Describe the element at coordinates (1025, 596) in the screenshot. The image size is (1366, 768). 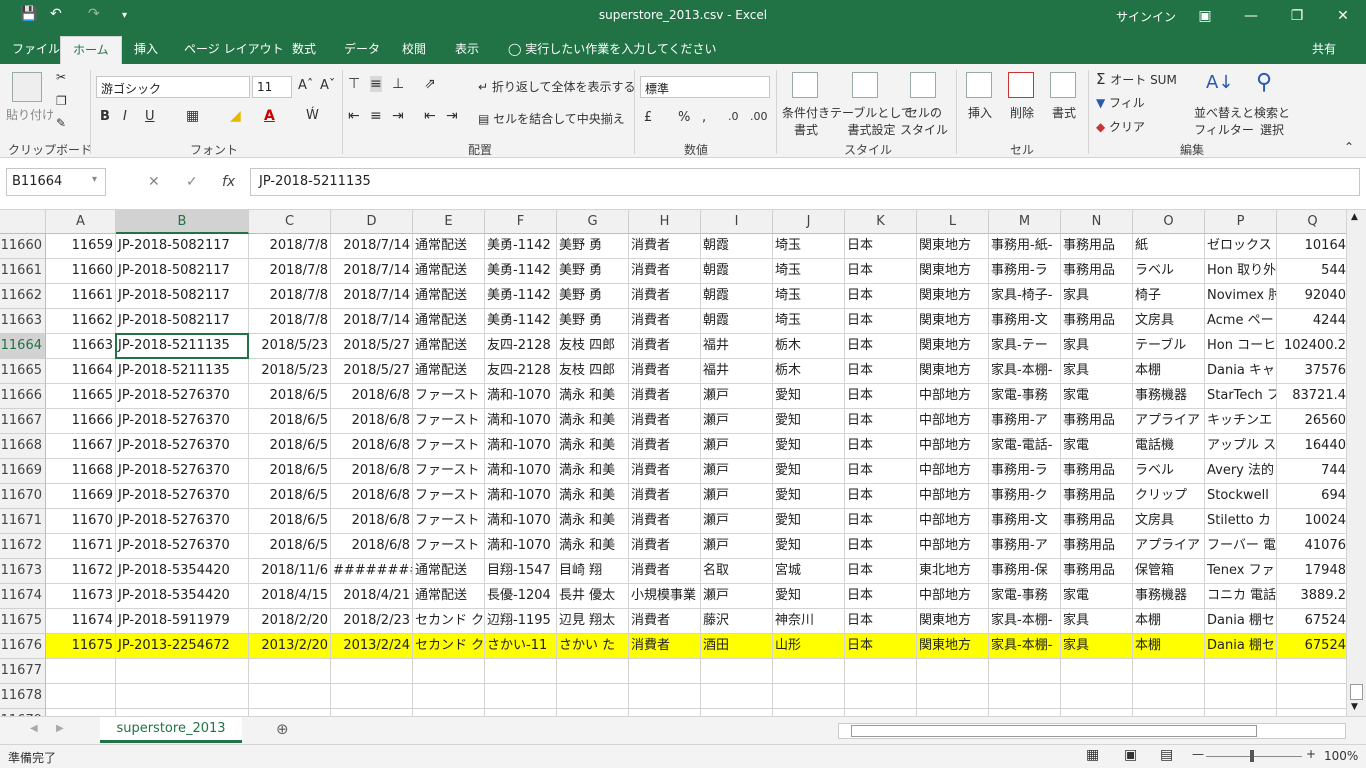
I see `table-cell: 家電-事務` at that location.